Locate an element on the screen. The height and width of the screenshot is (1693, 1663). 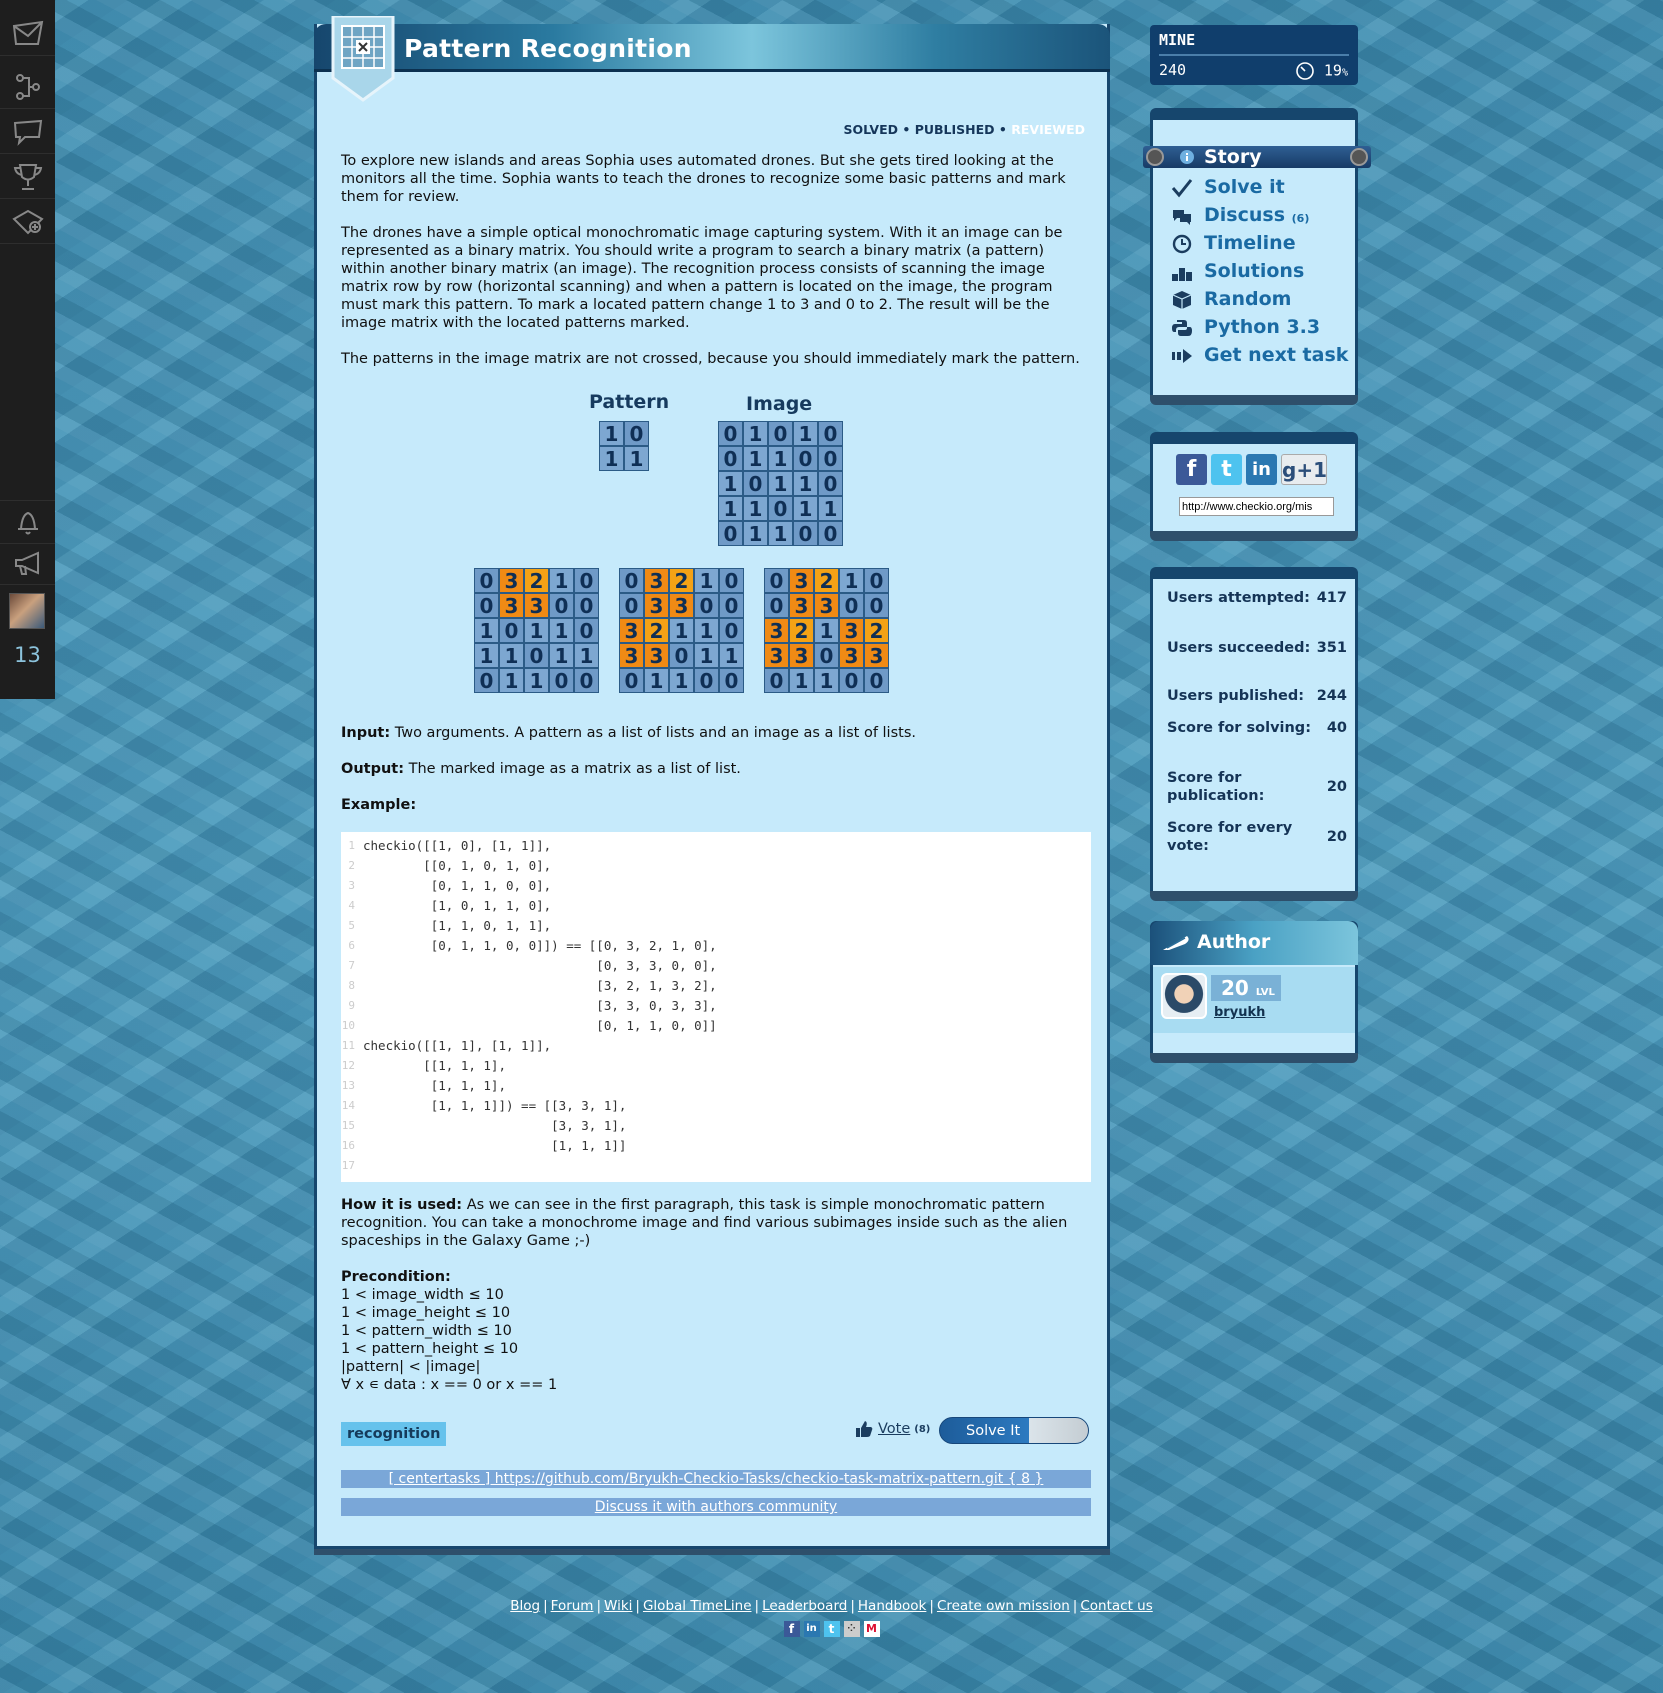
discuss-link-bar: Discuss it with authors community is located at coordinates (716, 1507).